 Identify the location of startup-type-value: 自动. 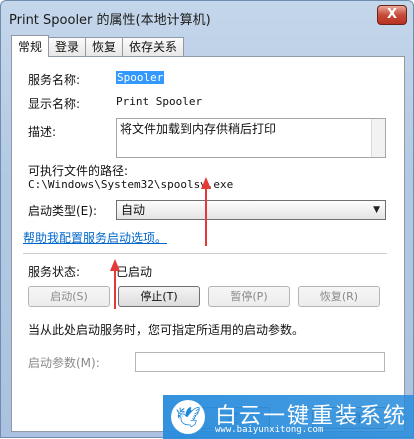
(133, 210).